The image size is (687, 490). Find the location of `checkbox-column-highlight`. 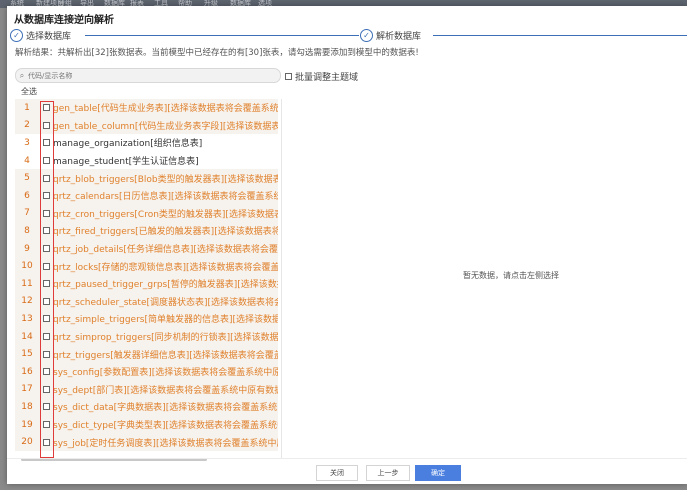

checkbox-column-highlight is located at coordinates (47, 279).